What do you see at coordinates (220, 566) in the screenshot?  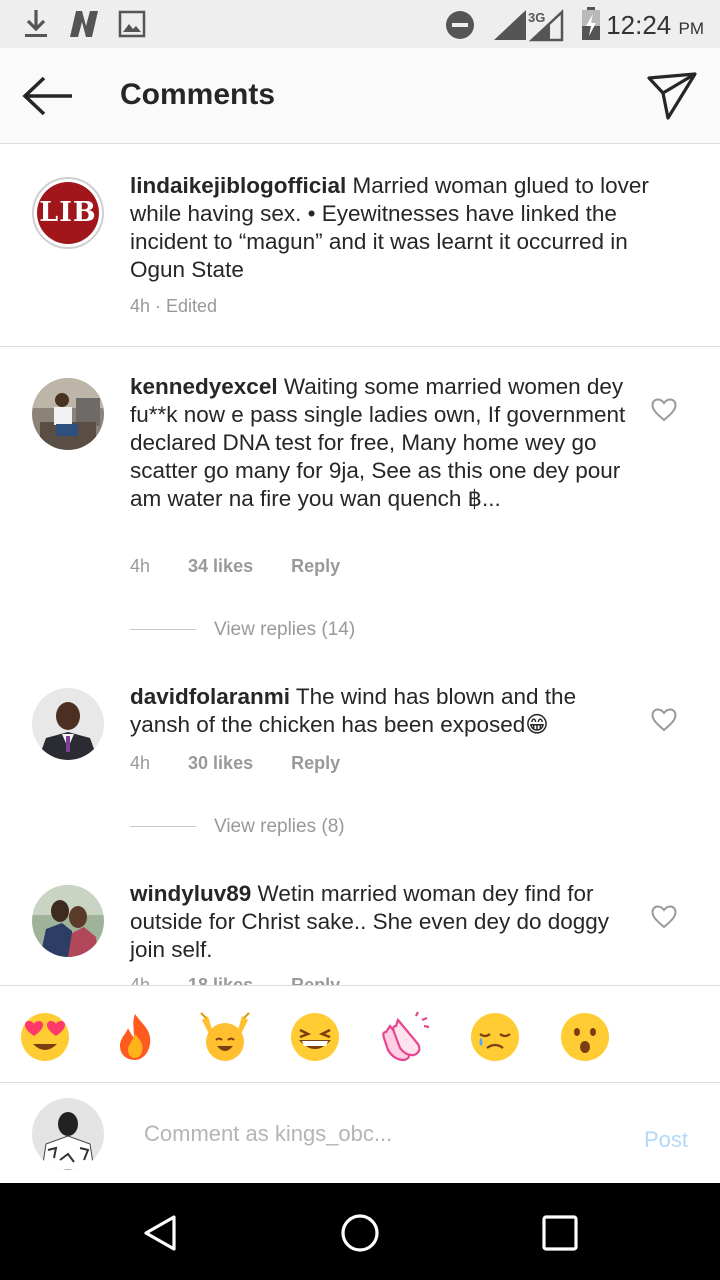 I see `likes-count: 34 likes` at bounding box center [220, 566].